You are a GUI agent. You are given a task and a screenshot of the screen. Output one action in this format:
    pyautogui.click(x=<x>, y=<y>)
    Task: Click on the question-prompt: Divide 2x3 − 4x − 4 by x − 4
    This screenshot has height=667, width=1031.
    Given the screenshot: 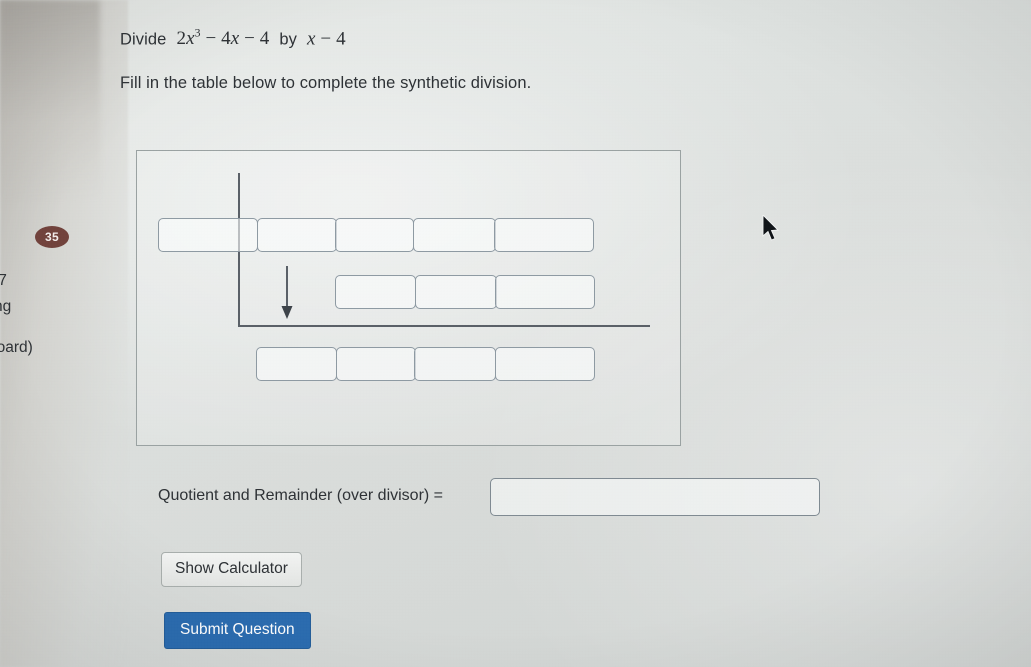 What is the action you would take?
    pyautogui.click(x=233, y=38)
    